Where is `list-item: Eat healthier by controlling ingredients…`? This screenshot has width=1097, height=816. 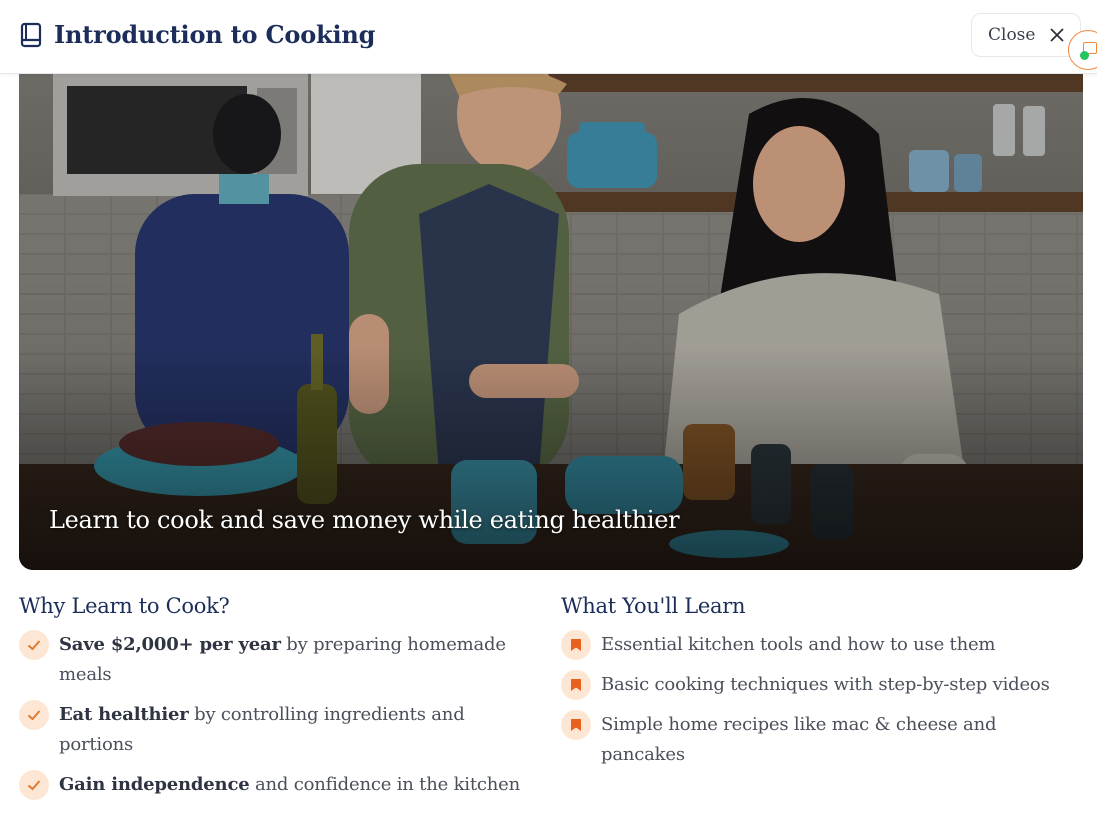
list-item: Eat healthier by controlling ingredients… is located at coordinates (279, 730).